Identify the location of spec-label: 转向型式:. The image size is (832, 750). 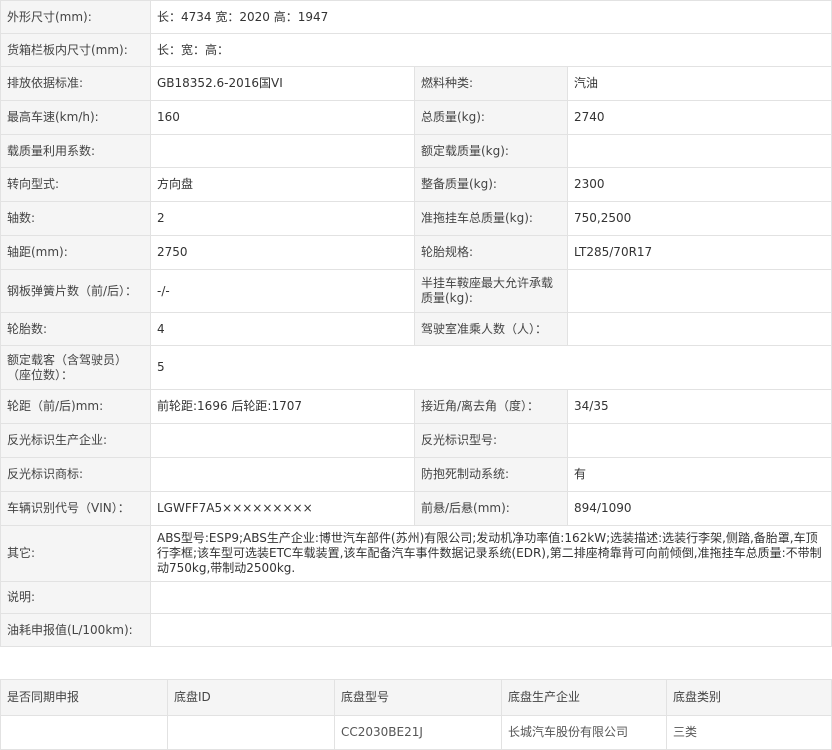
(75, 184).